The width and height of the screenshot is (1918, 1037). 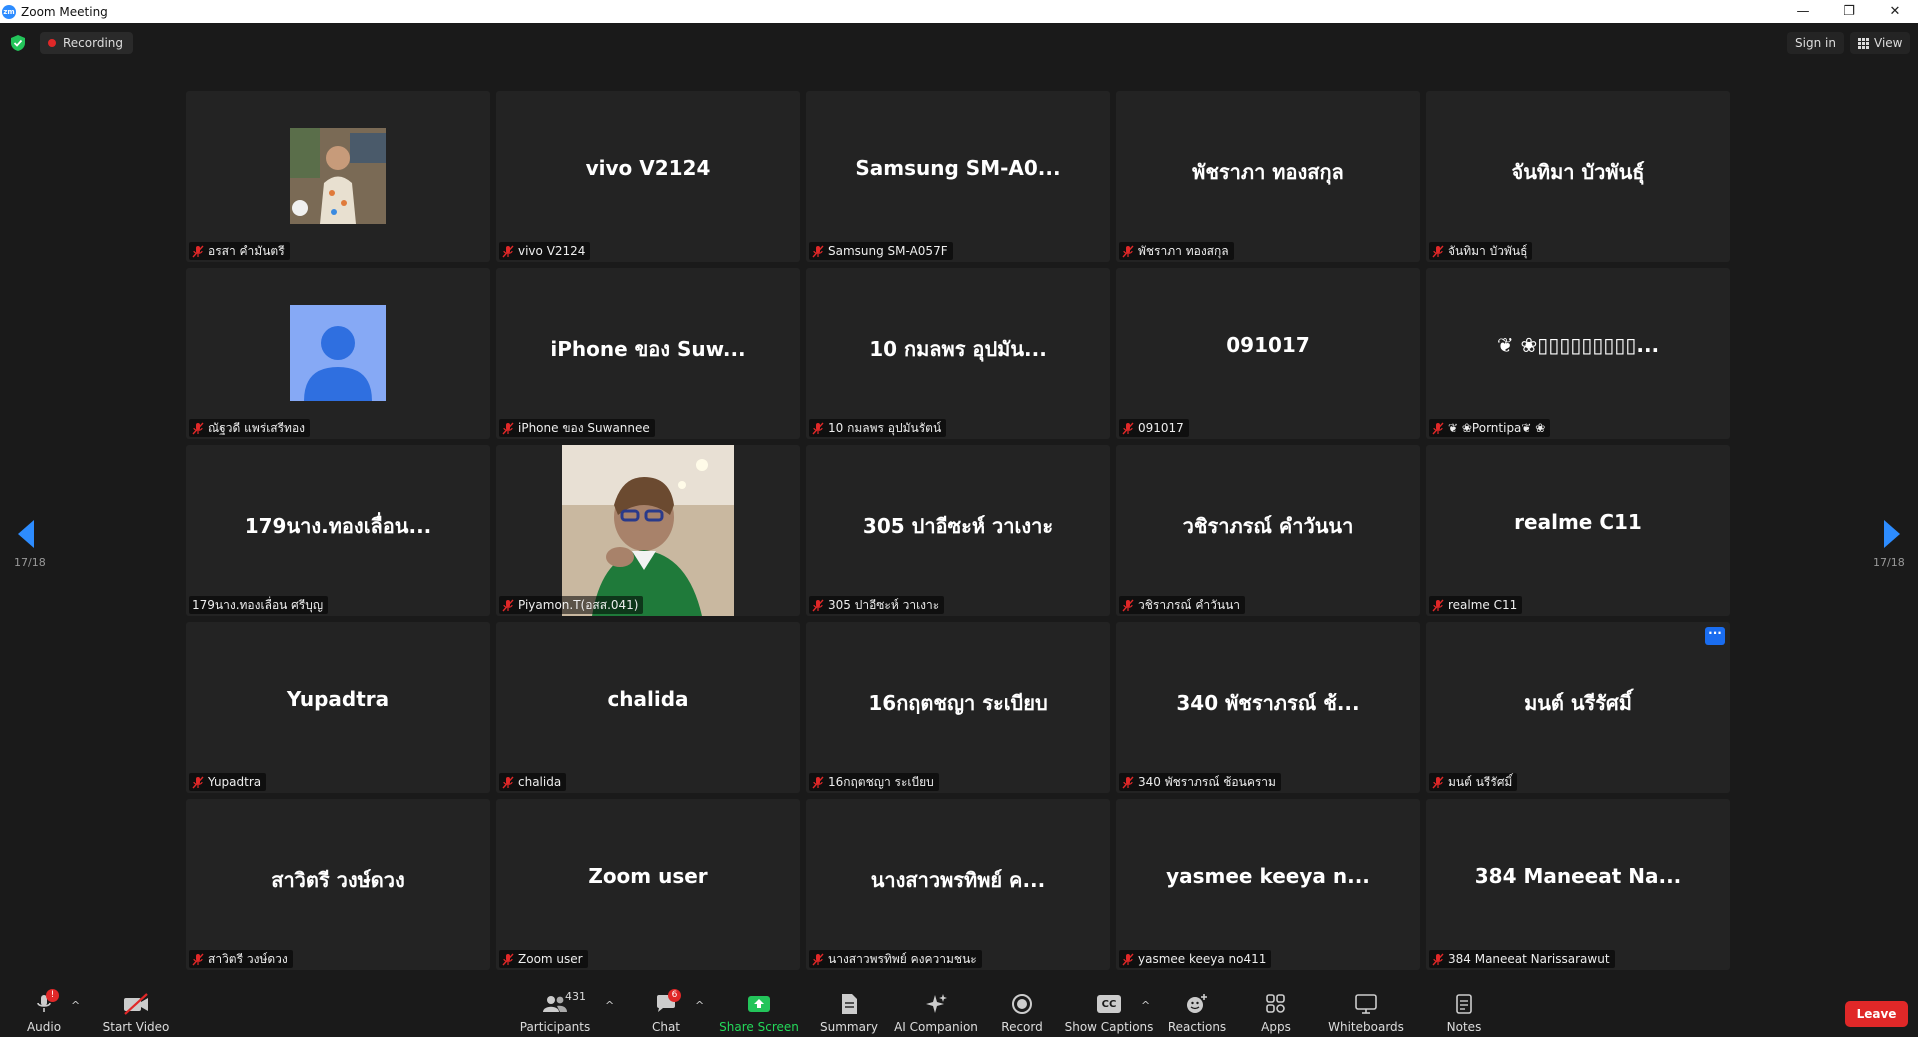 What do you see at coordinates (1529, 959) in the screenshot?
I see `participant-name-text: 384 Maneeat Narissarawut` at bounding box center [1529, 959].